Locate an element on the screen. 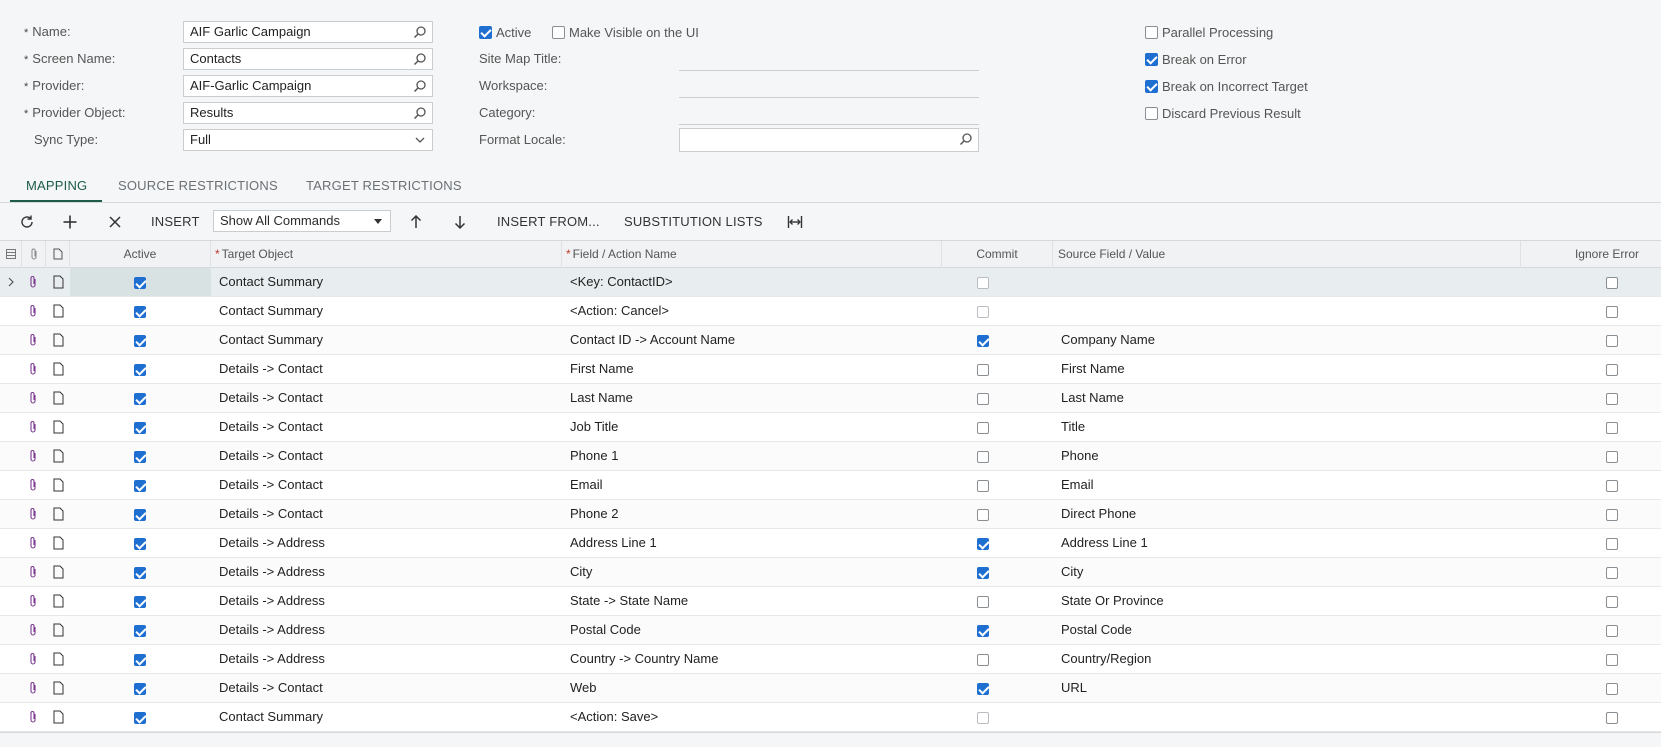 This screenshot has height=747, width=1661. field-action-cell: Web is located at coordinates (583, 688).